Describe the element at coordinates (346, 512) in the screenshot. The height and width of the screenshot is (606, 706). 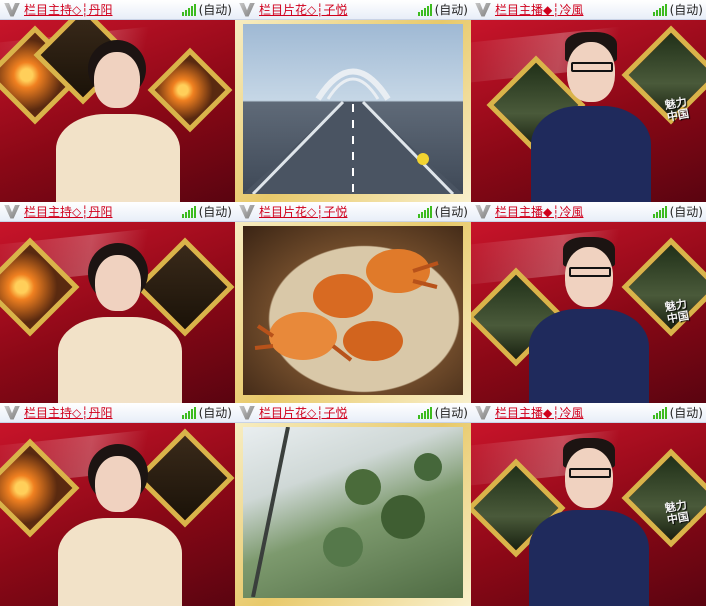
I see `aerial-scene` at that location.